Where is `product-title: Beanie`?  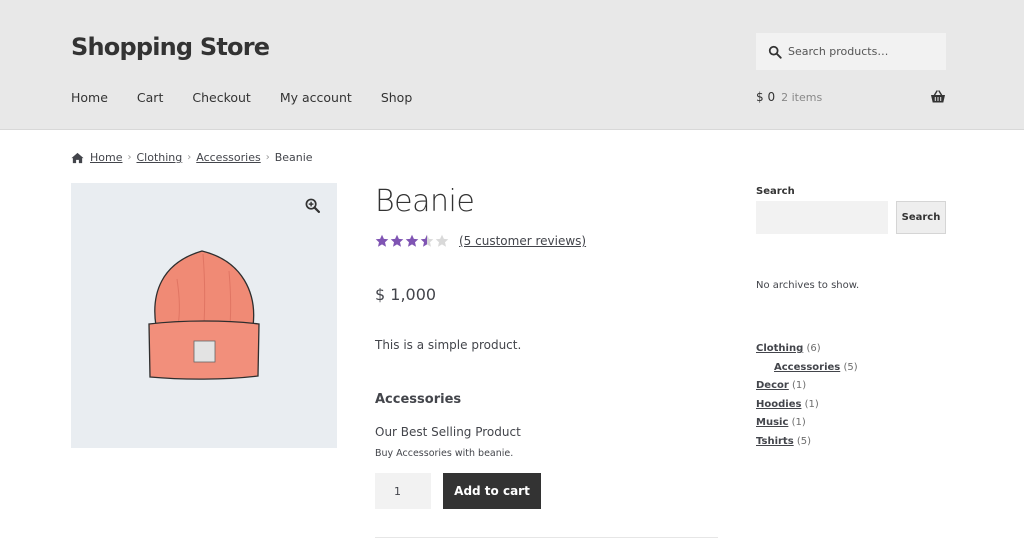 product-title: Beanie is located at coordinates (425, 201).